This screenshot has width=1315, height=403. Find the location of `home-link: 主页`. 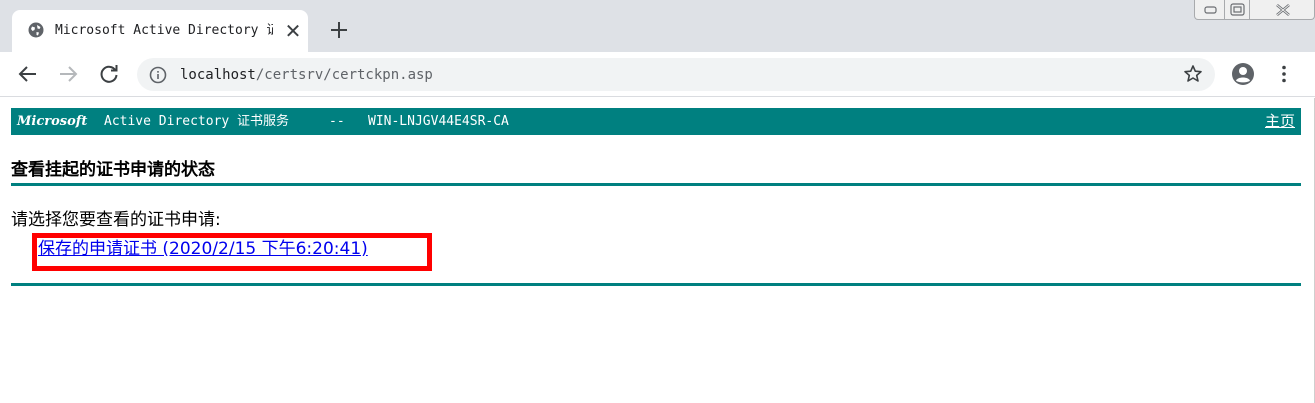

home-link: 主页 is located at coordinates (1280, 121).